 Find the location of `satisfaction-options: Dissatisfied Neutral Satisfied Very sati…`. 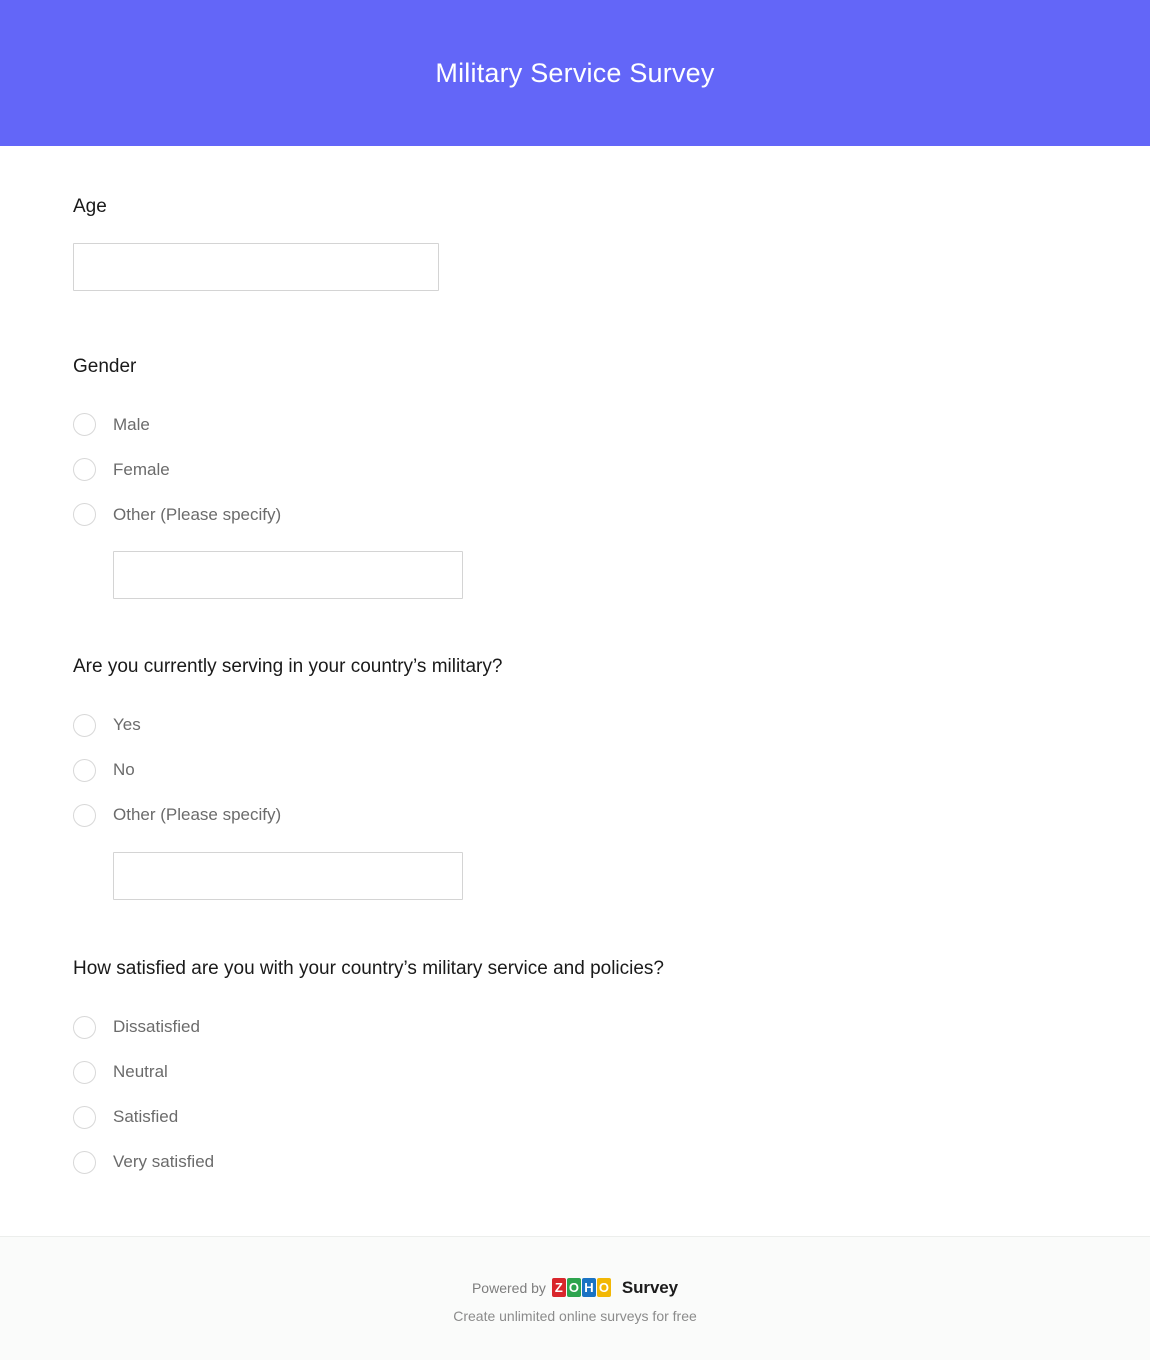

satisfaction-options: Dissatisfied Neutral Satisfied Very sati… is located at coordinates (575, 1095).